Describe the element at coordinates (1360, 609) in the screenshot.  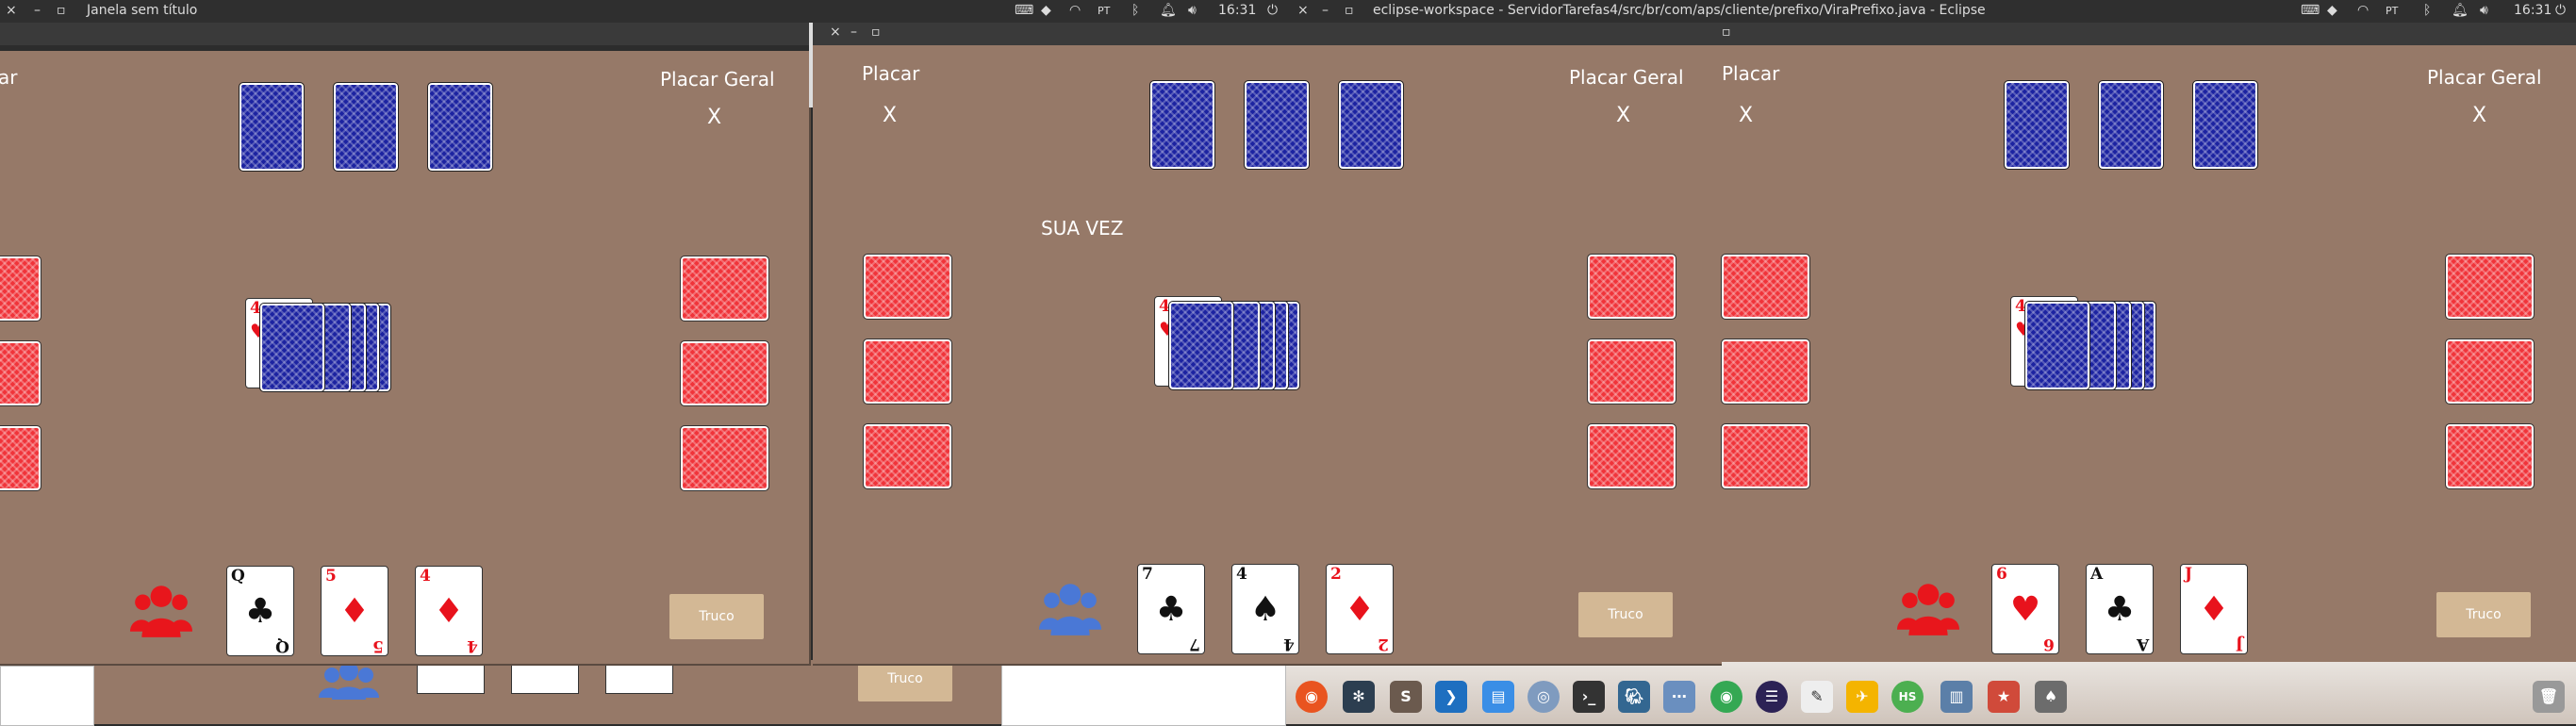
I see `hand-card: 2 ♦ 2` at that location.